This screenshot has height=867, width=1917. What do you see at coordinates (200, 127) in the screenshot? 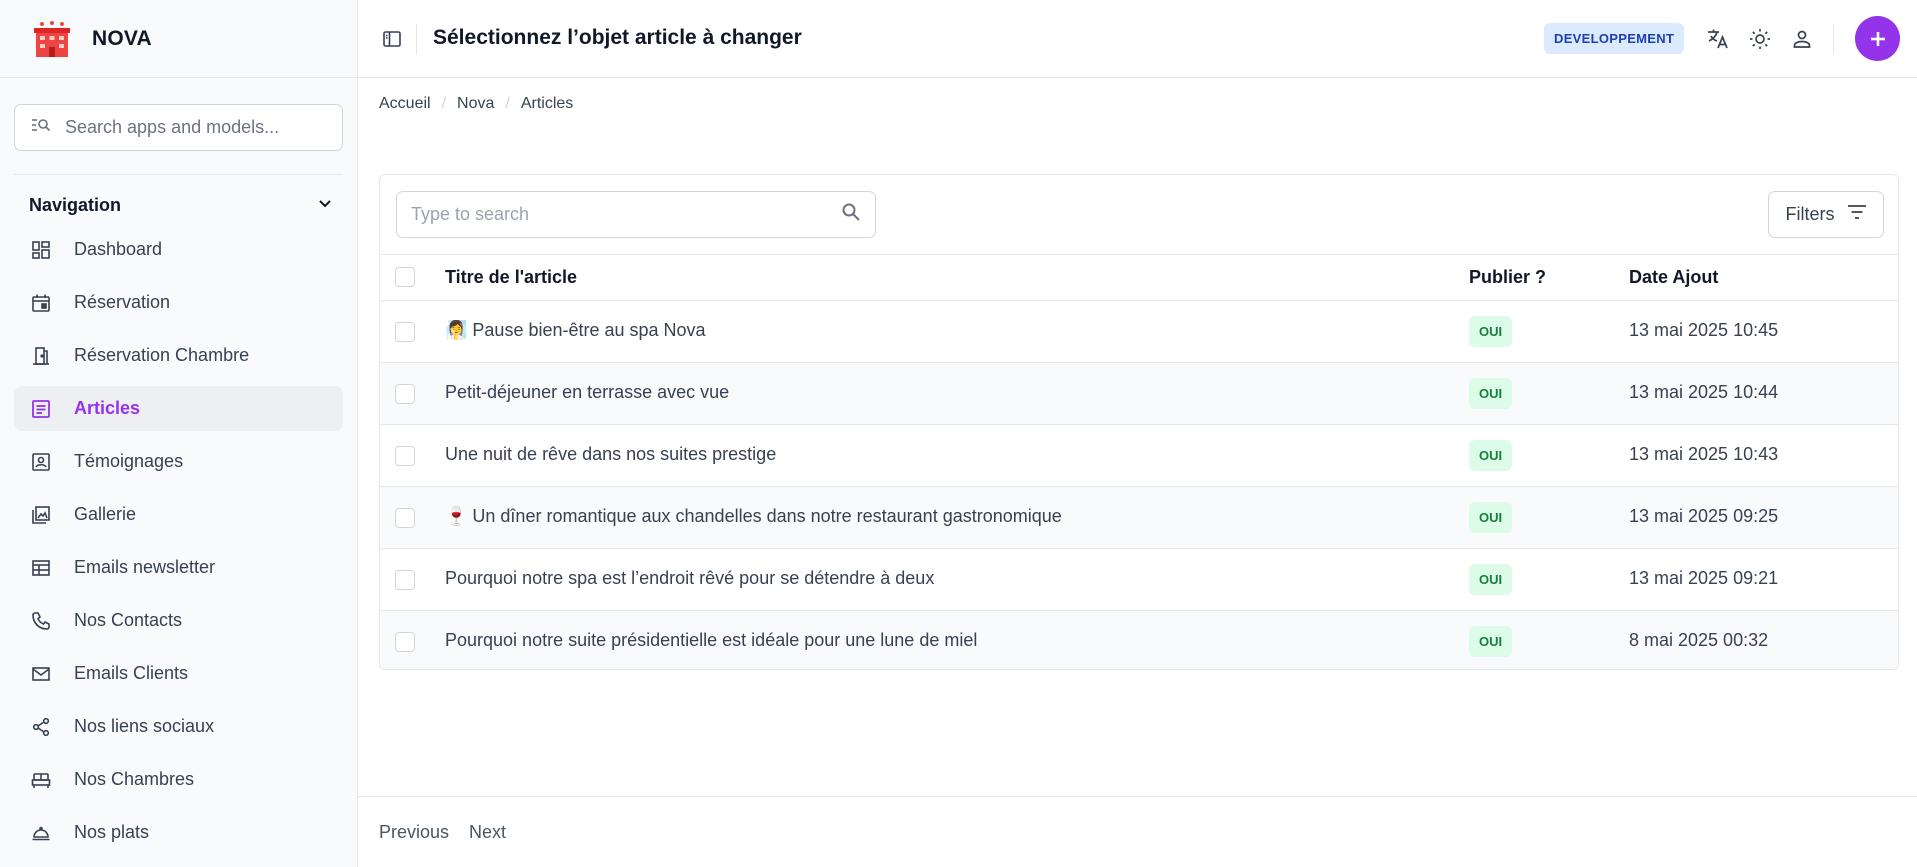
I see `sidebar-search-input` at bounding box center [200, 127].